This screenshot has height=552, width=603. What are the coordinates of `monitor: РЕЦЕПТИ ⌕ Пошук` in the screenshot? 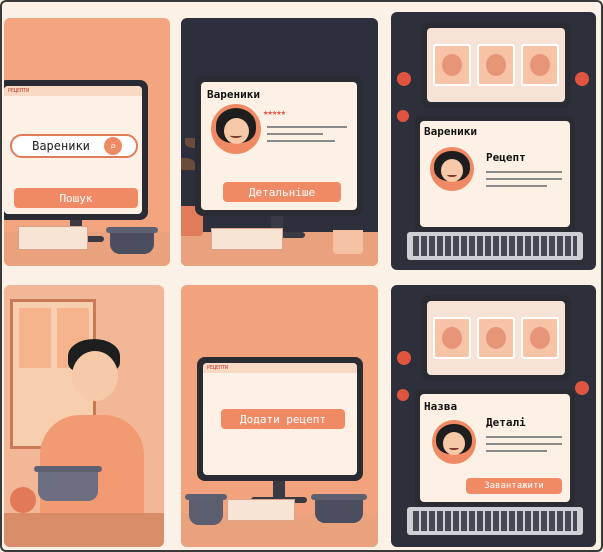 It's located at (76, 150).